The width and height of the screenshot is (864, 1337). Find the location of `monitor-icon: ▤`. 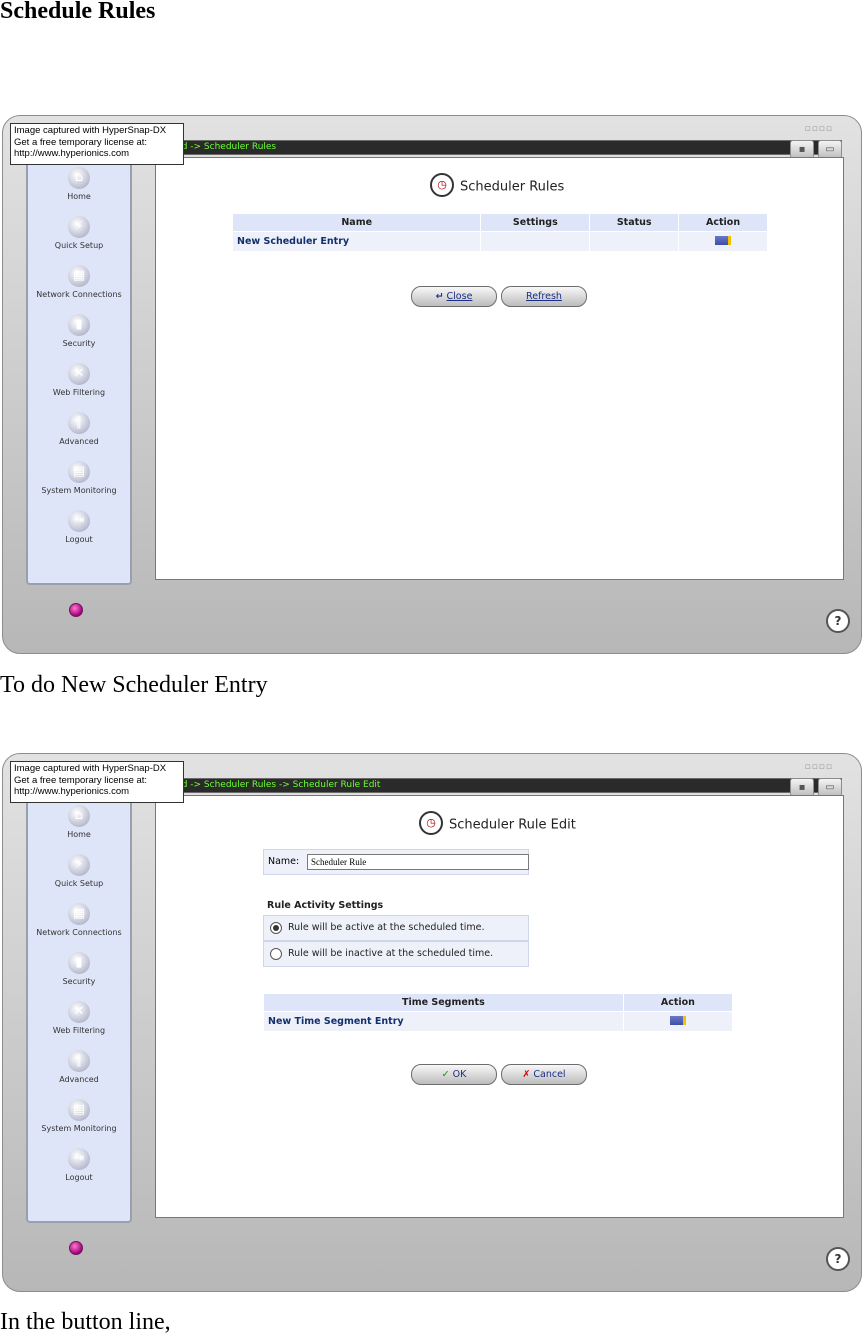

monitor-icon: ▤ is located at coordinates (79, 472).